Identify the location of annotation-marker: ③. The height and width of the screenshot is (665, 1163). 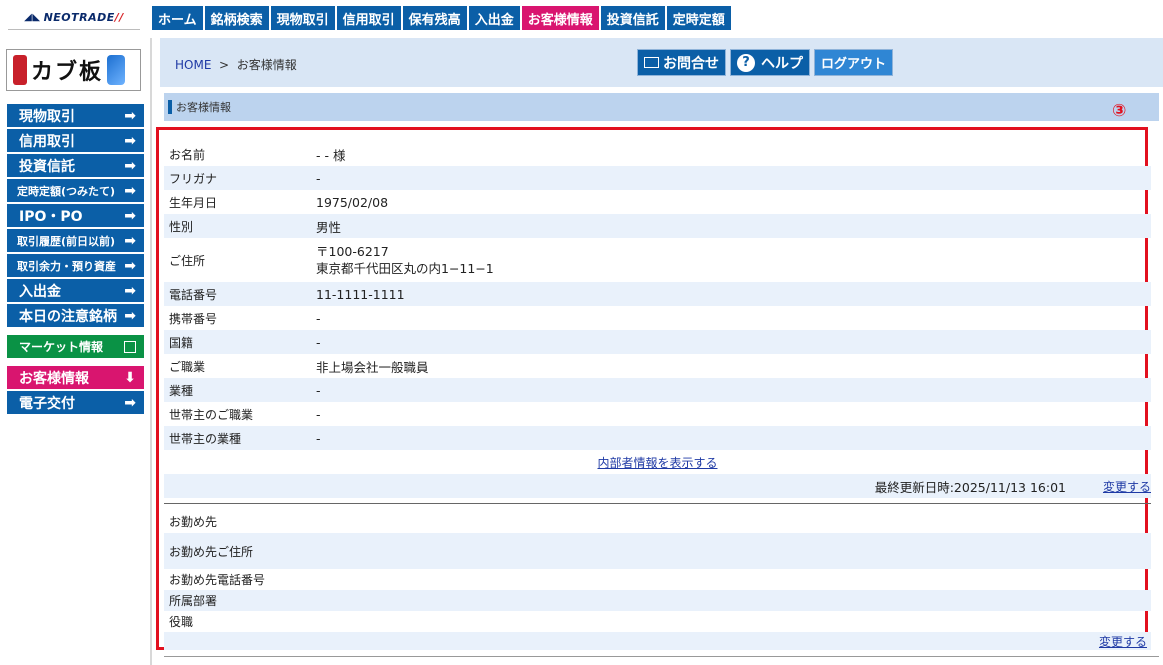
(1119, 111).